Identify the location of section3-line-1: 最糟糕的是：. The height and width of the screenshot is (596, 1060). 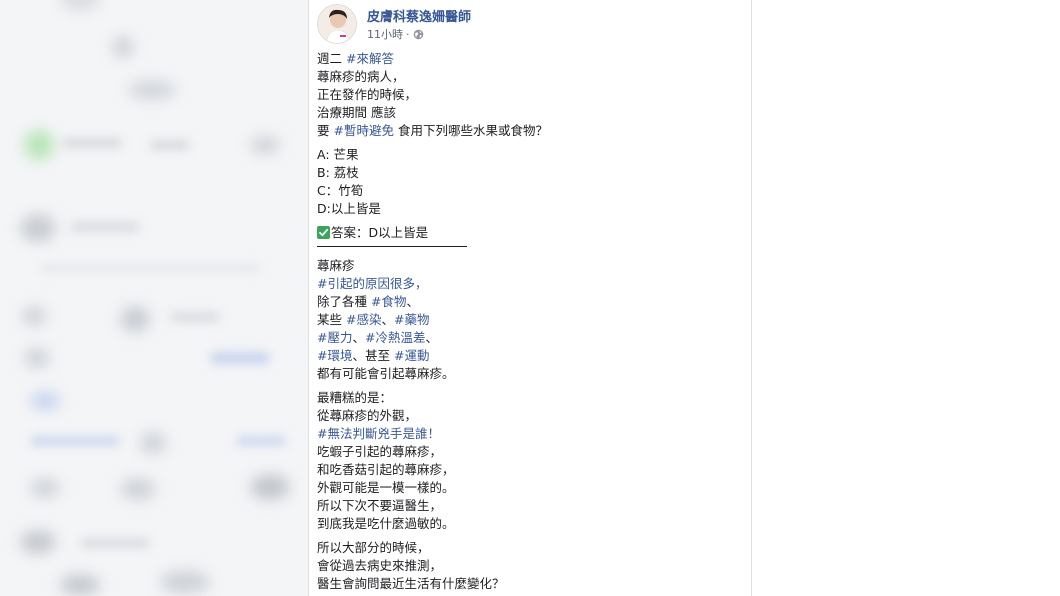
(355, 397).